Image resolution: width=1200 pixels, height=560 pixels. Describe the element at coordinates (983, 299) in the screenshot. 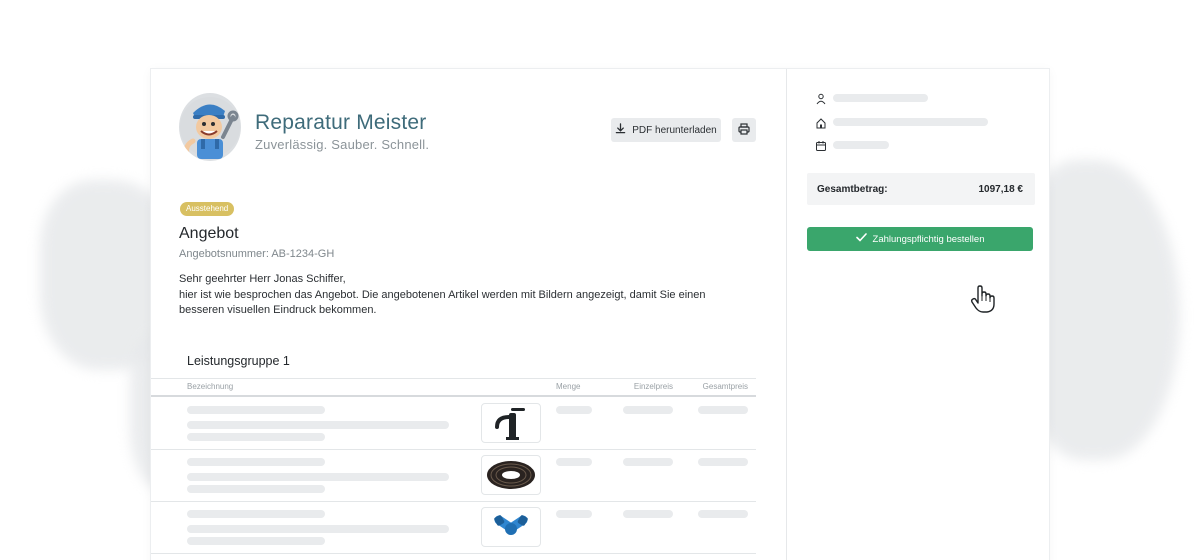

I see `hand-pointer-icon` at that location.